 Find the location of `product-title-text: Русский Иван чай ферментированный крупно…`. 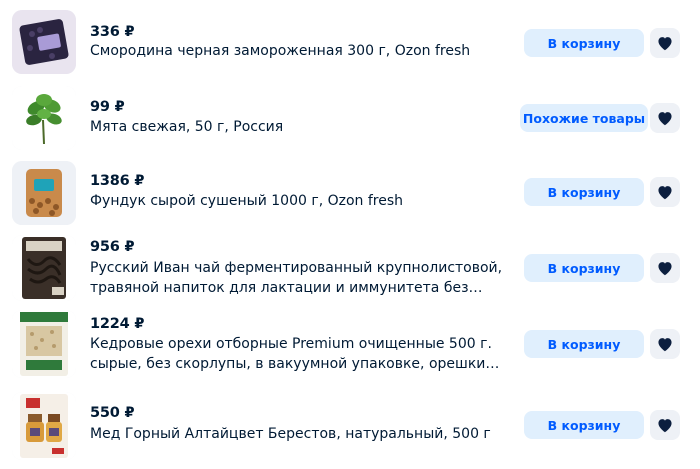

product-title-text: Русский Иван чай ферментированный крупно… is located at coordinates (305, 278).